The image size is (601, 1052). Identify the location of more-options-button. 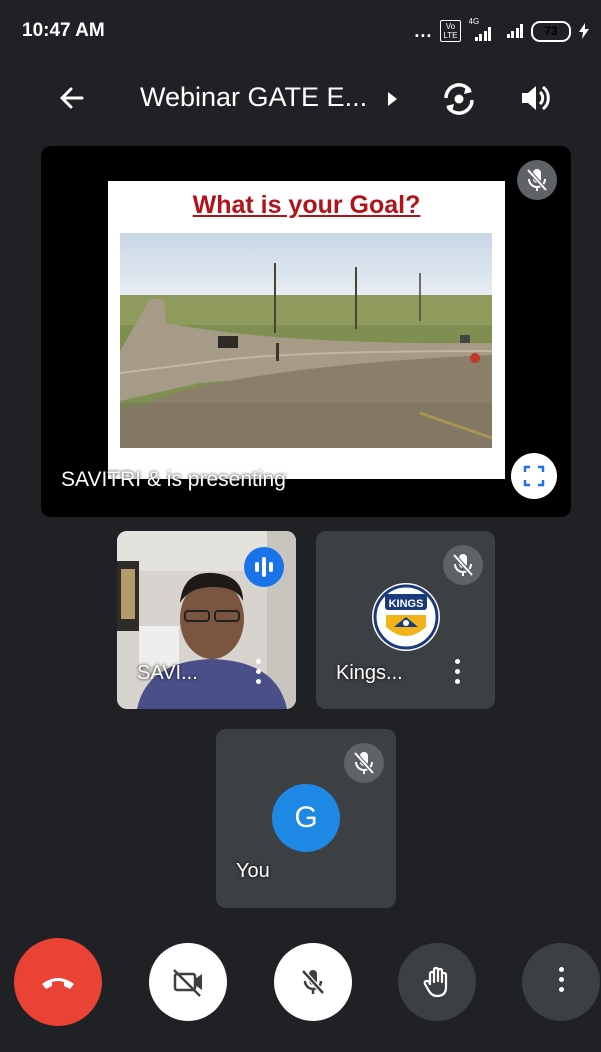
(561, 982).